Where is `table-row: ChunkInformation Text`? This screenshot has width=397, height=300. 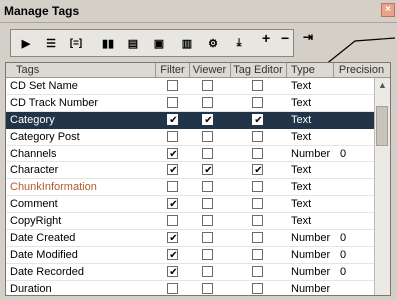
table-row: ChunkInformation Text is located at coordinates (190, 188).